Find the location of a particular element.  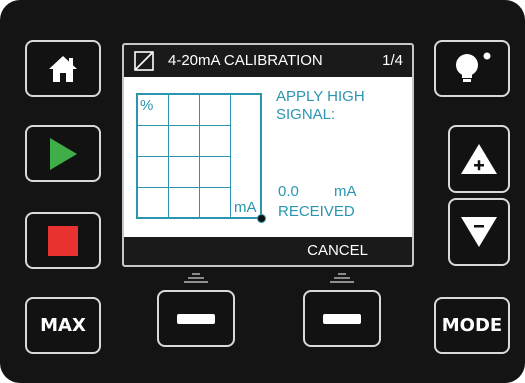

stop-button is located at coordinates (63, 240).